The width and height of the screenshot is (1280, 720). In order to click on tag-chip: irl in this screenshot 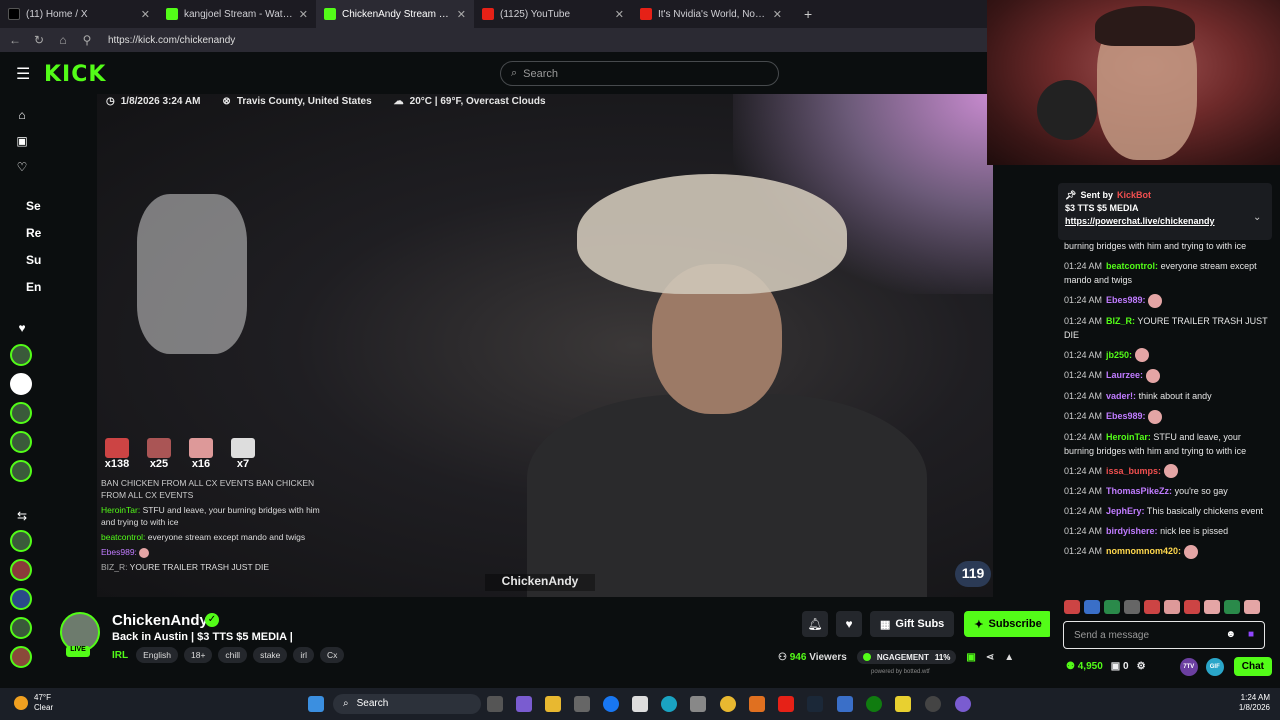, I will do `click(304, 655)`.